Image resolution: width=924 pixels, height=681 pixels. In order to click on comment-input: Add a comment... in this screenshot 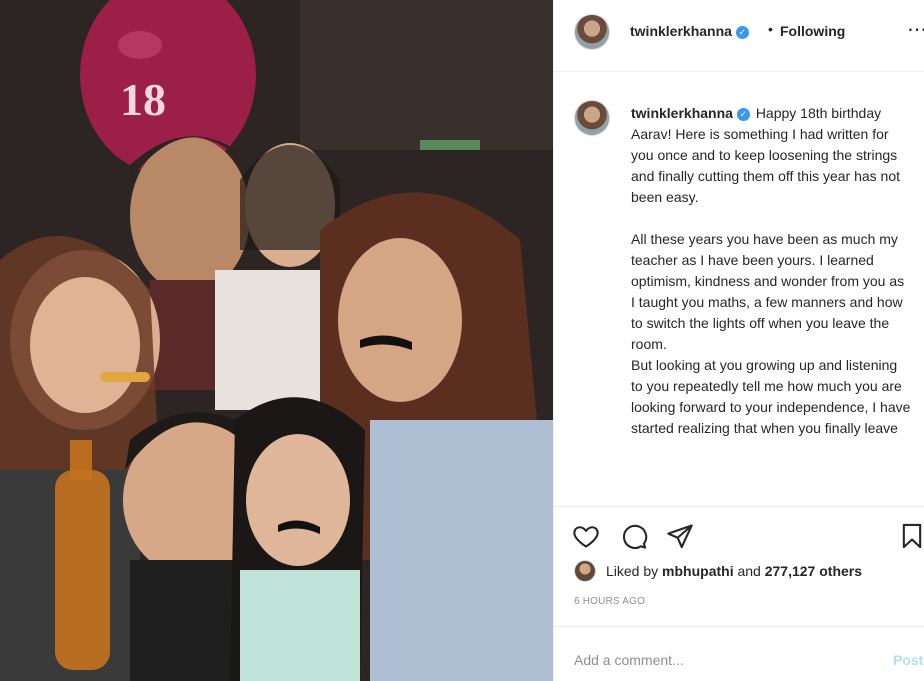, I will do `click(629, 660)`.